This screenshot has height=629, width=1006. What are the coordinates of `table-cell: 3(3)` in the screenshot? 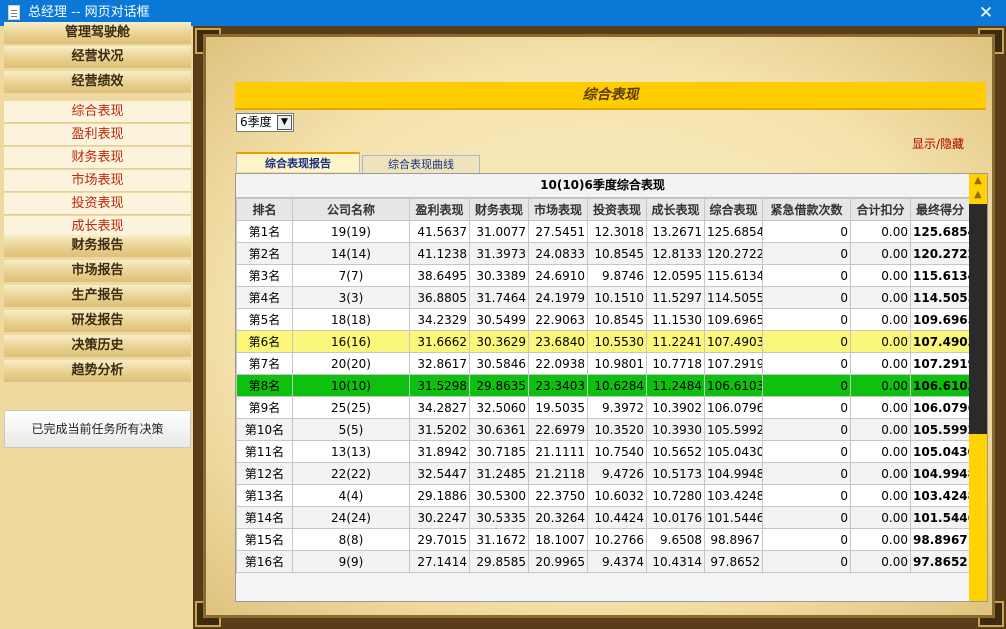 It's located at (351, 297).